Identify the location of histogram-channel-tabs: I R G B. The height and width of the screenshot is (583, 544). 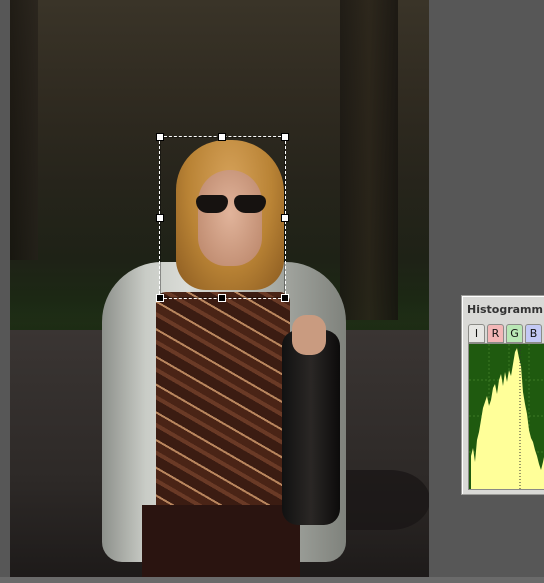
(505, 333).